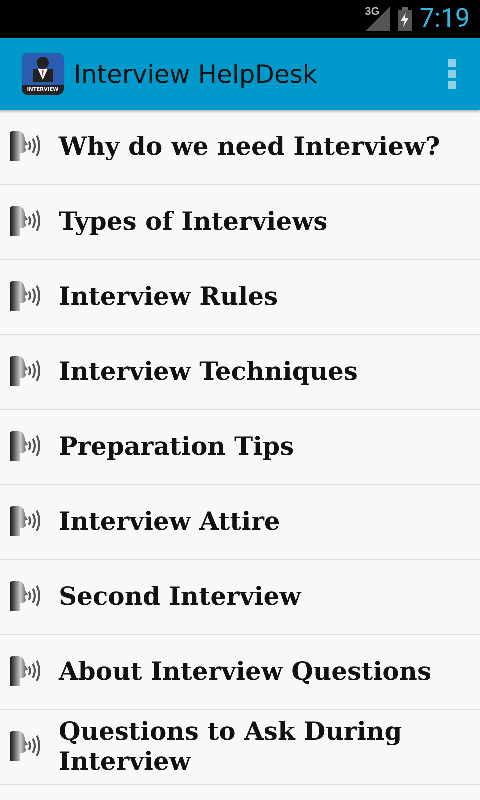  What do you see at coordinates (445, 19) in the screenshot?
I see `clock-time: 7:19` at bounding box center [445, 19].